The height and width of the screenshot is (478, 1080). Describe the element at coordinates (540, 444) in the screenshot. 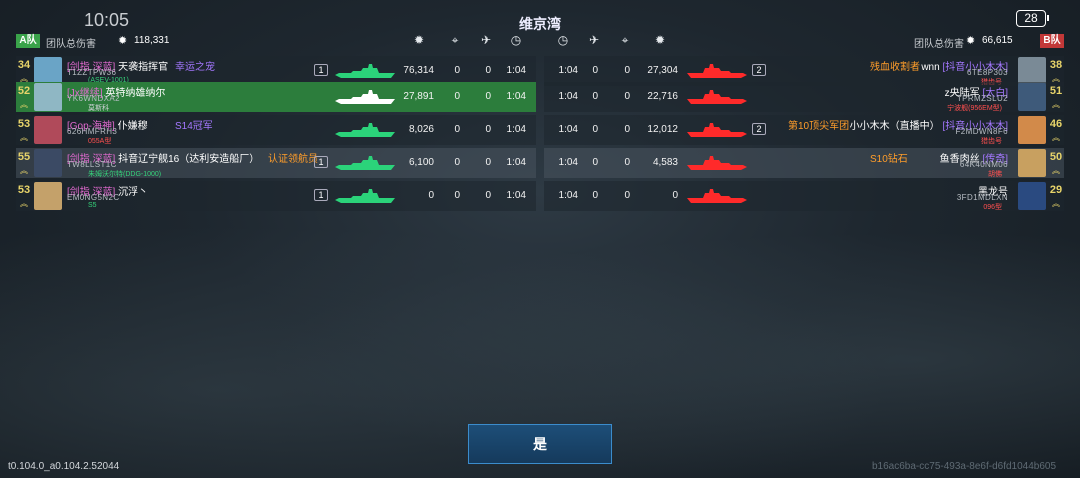

I see `confirm-button: 是` at that location.